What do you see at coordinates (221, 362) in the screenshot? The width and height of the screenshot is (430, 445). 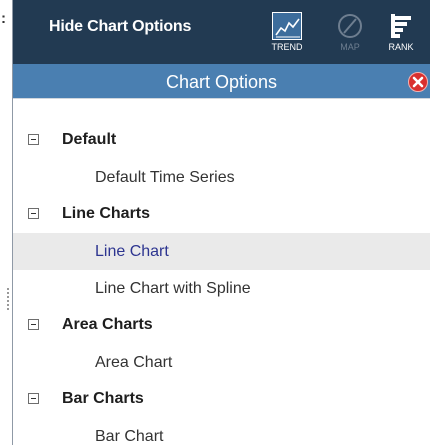 I see `tree-item-area-chart: Area Chart` at bounding box center [221, 362].